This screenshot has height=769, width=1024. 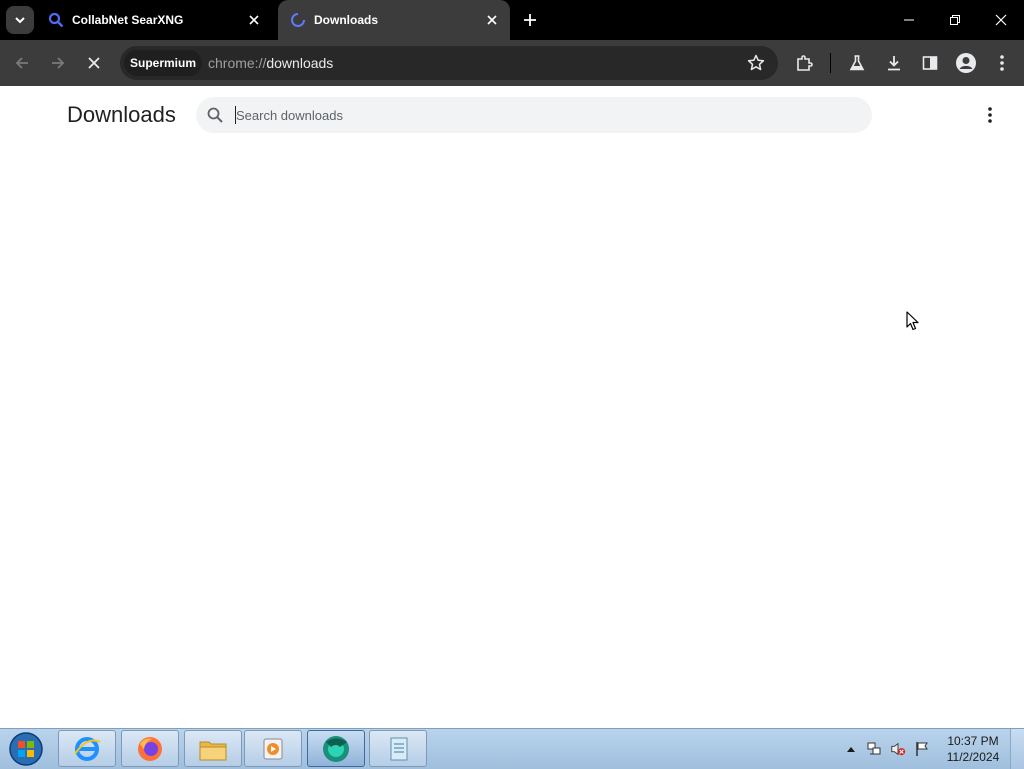 I want to click on chevron-up-icon, so click(x=851, y=749).